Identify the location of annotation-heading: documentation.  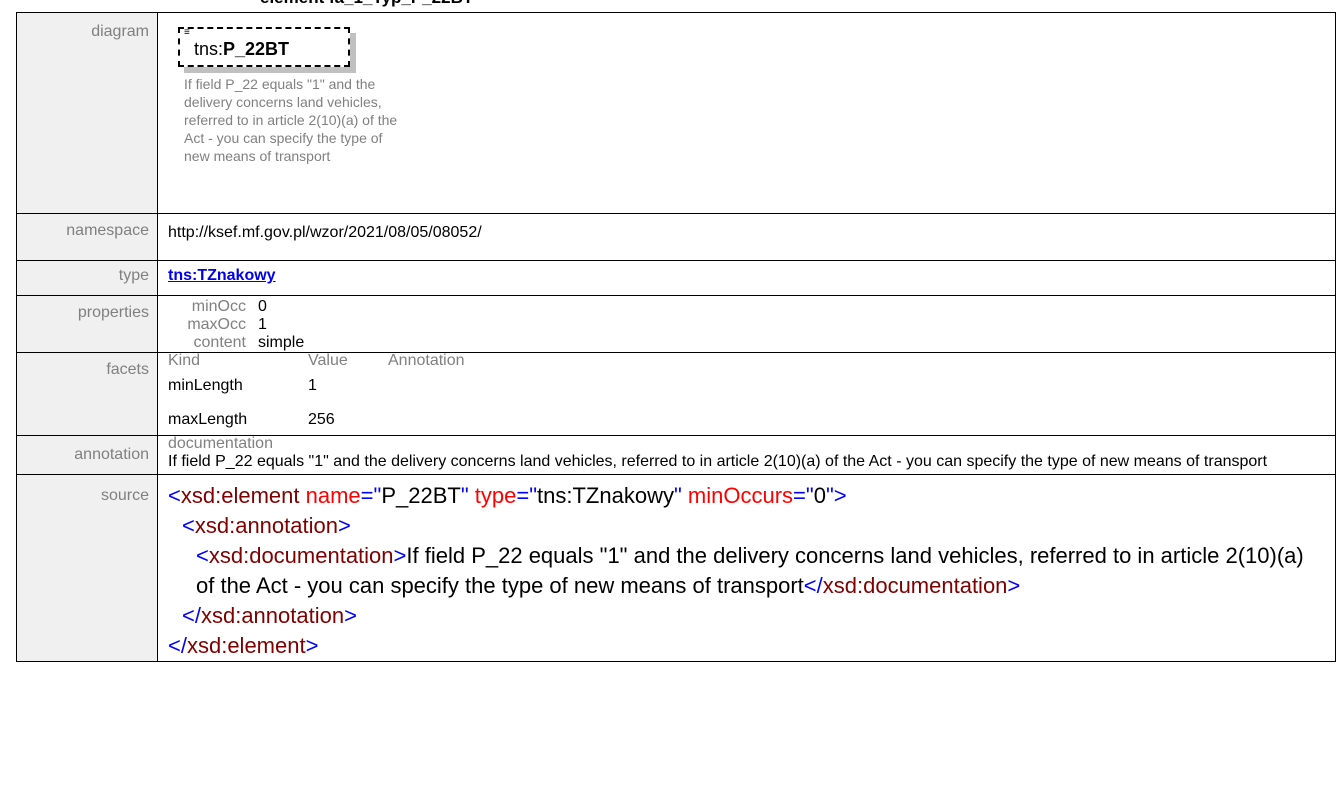
(220, 443).